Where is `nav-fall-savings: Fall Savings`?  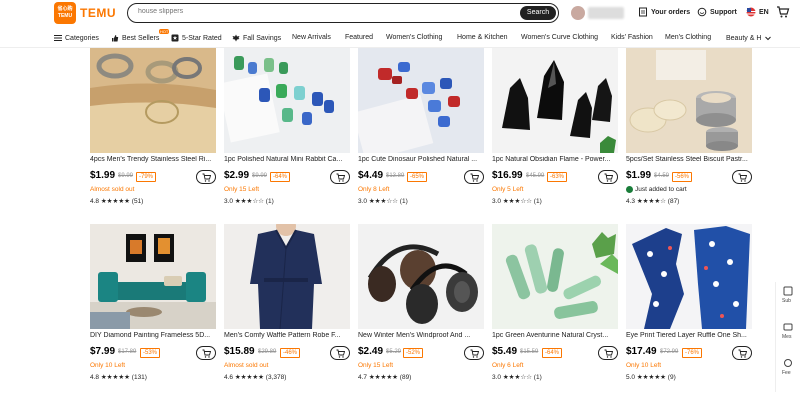
nav-fall-savings: Fall Savings is located at coordinates (256, 38).